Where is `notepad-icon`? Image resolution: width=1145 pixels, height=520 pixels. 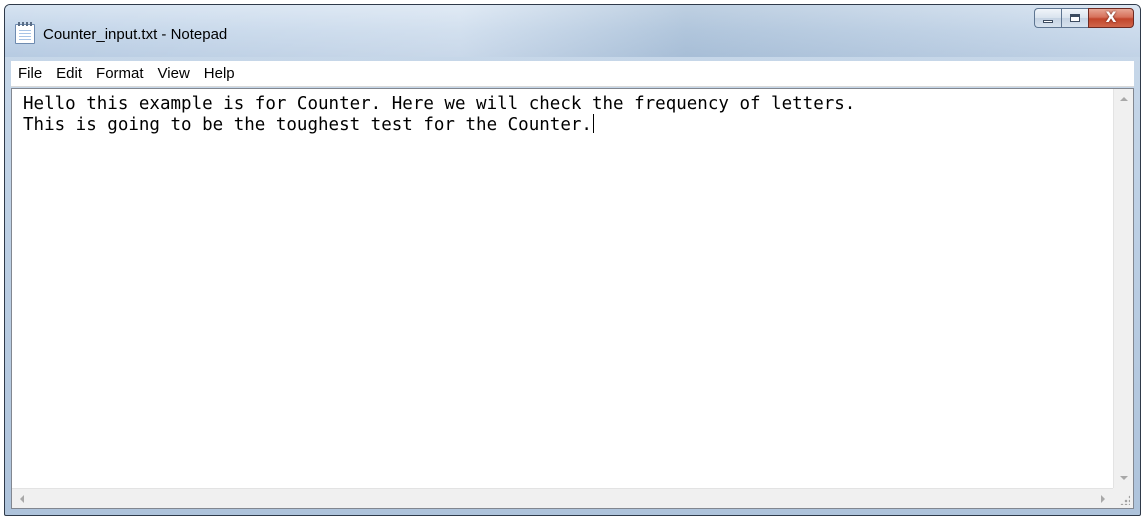 notepad-icon is located at coordinates (25, 33).